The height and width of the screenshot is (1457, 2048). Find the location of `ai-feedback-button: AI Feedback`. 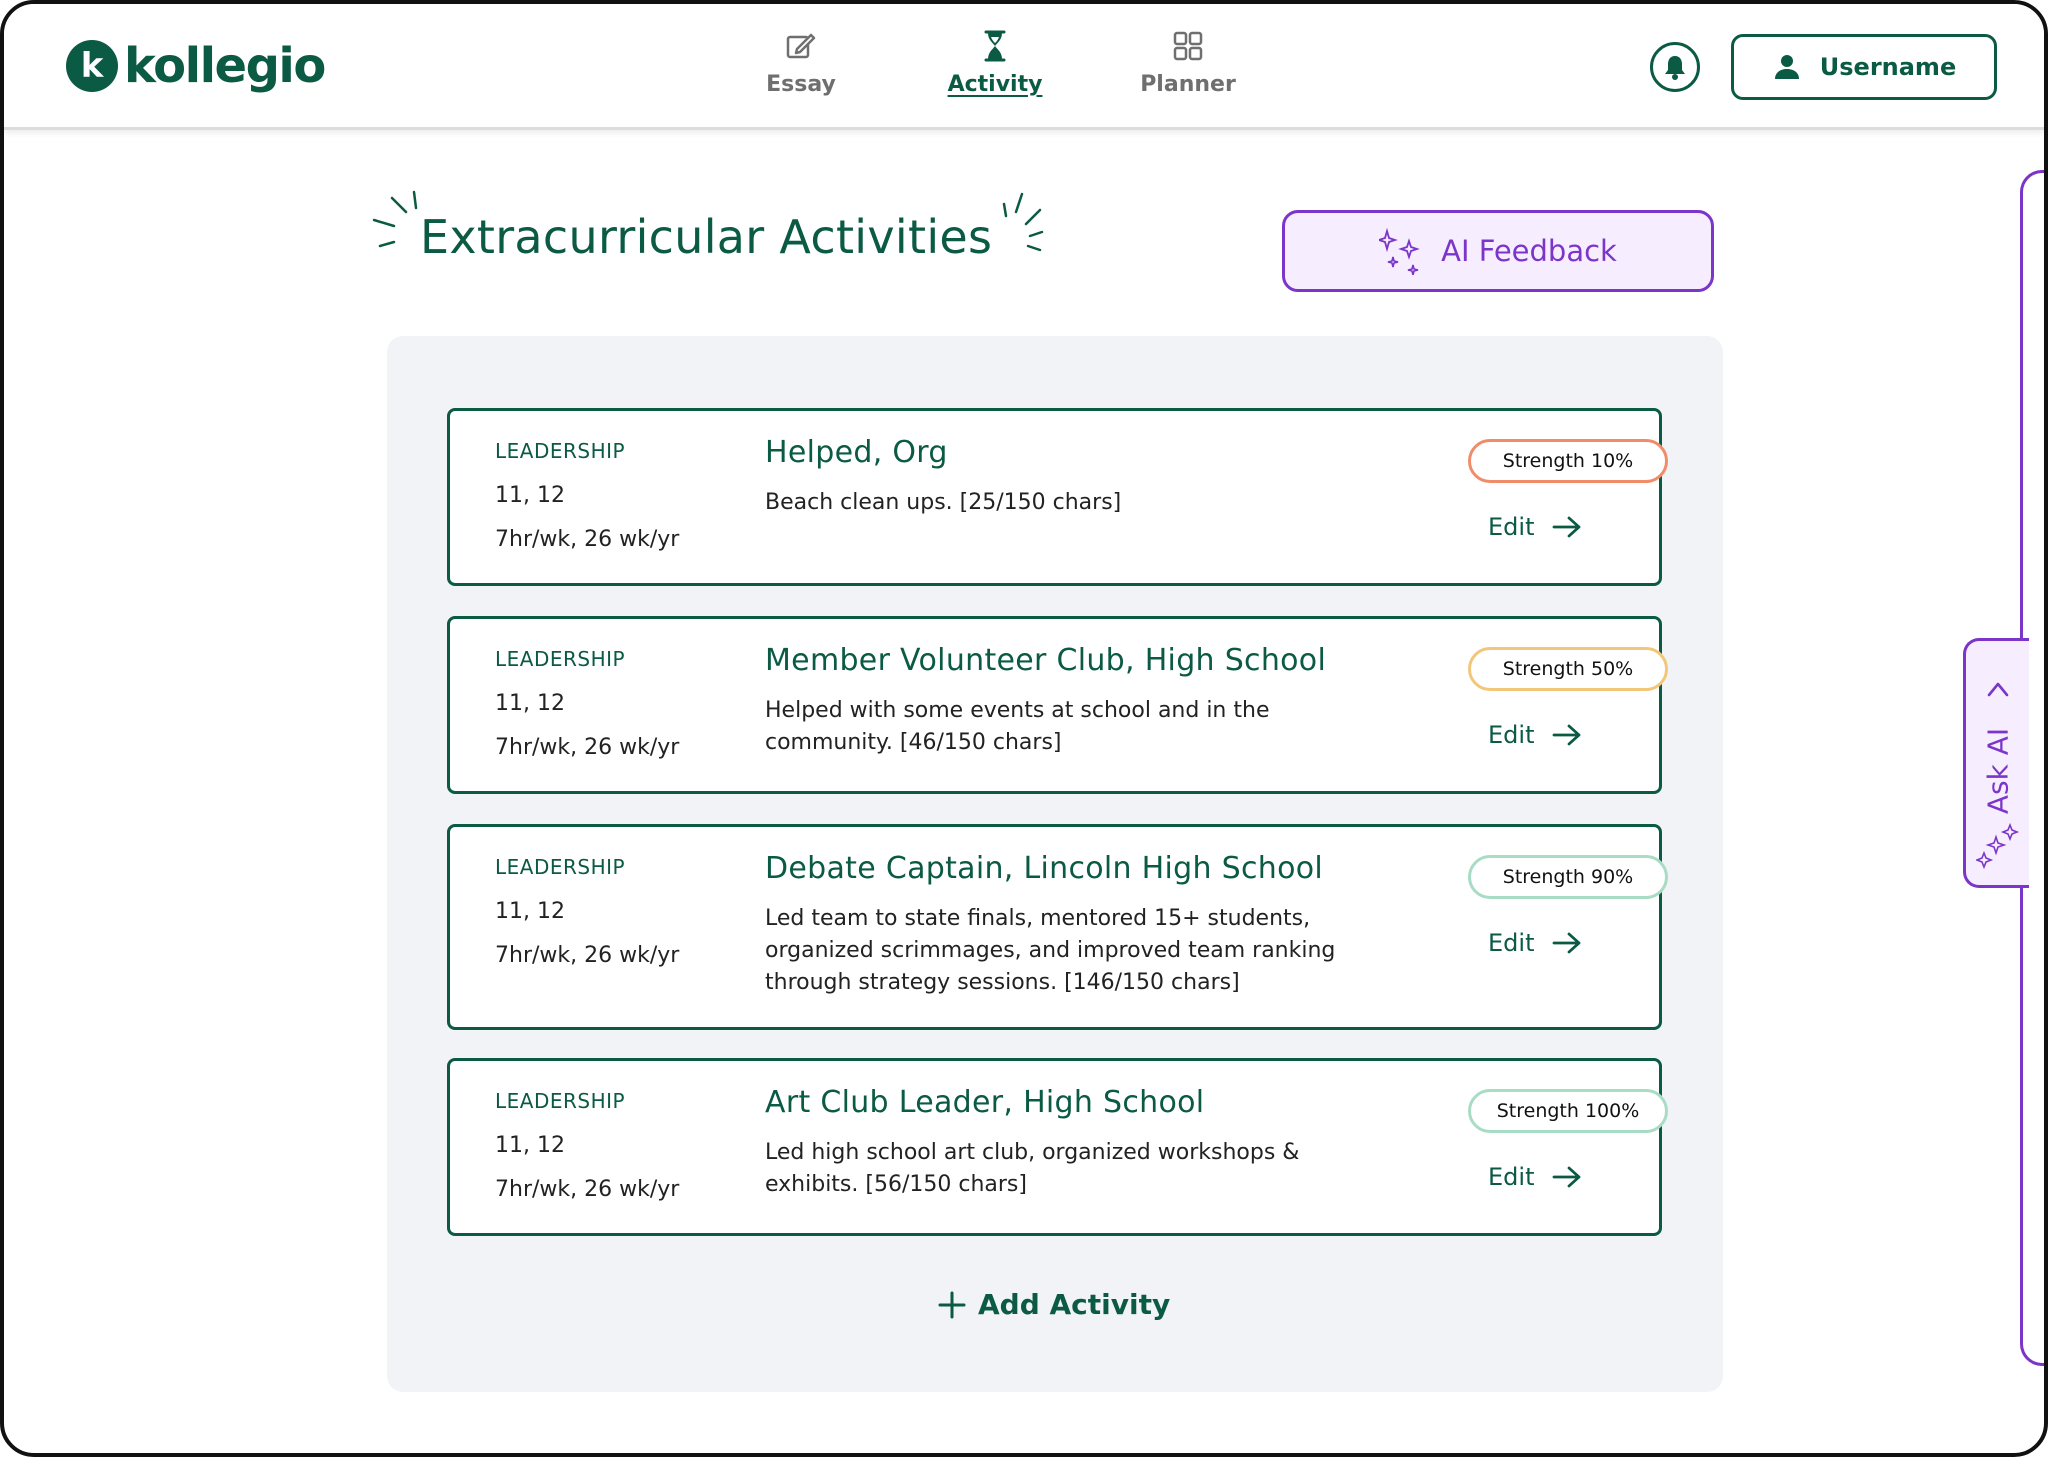

ai-feedback-button: AI Feedback is located at coordinates (1498, 251).